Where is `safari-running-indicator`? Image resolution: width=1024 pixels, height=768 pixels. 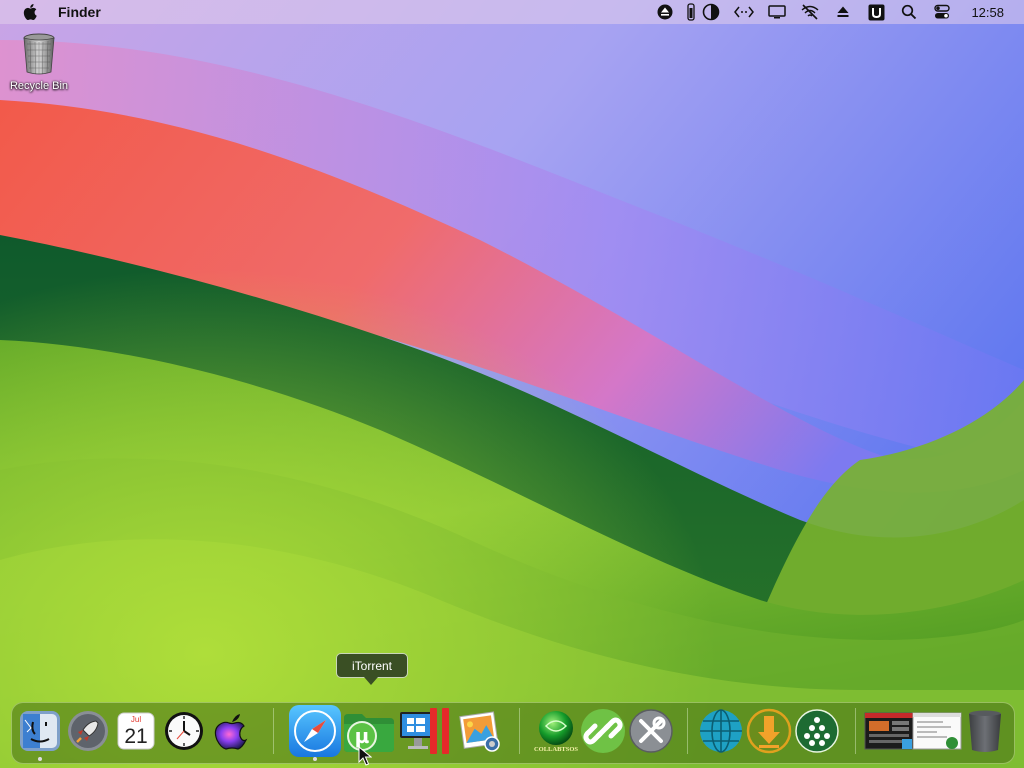 safari-running-indicator is located at coordinates (315, 759).